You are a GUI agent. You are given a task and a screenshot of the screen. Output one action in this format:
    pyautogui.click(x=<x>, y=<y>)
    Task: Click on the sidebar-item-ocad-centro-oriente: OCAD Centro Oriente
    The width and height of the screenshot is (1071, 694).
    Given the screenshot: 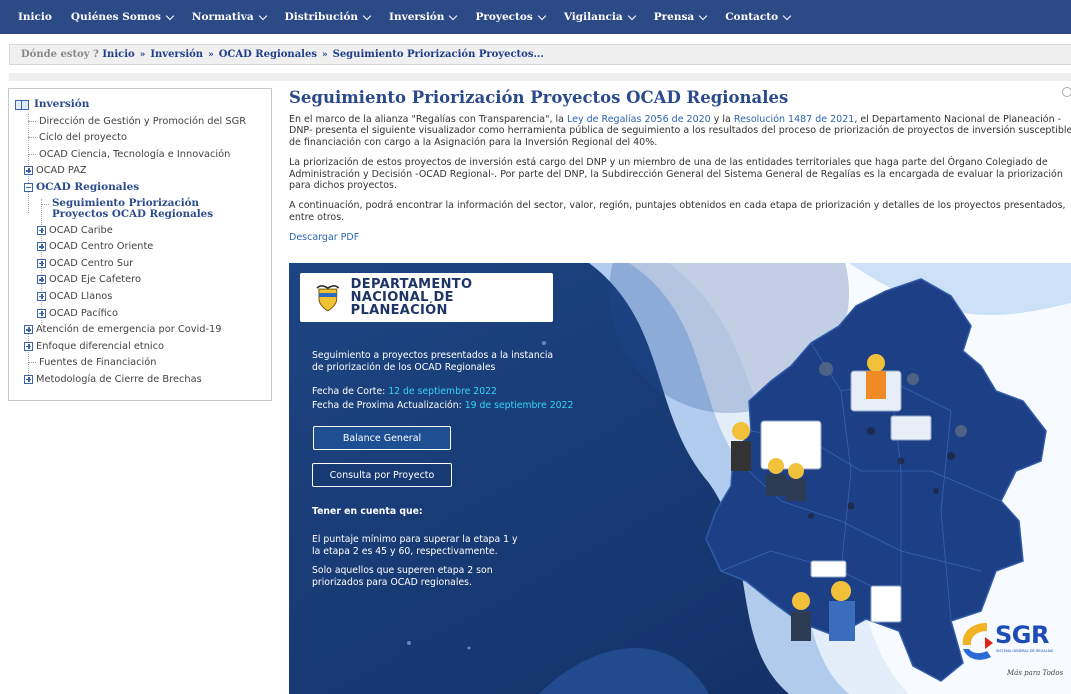 What is the action you would take?
    pyautogui.click(x=140, y=247)
    